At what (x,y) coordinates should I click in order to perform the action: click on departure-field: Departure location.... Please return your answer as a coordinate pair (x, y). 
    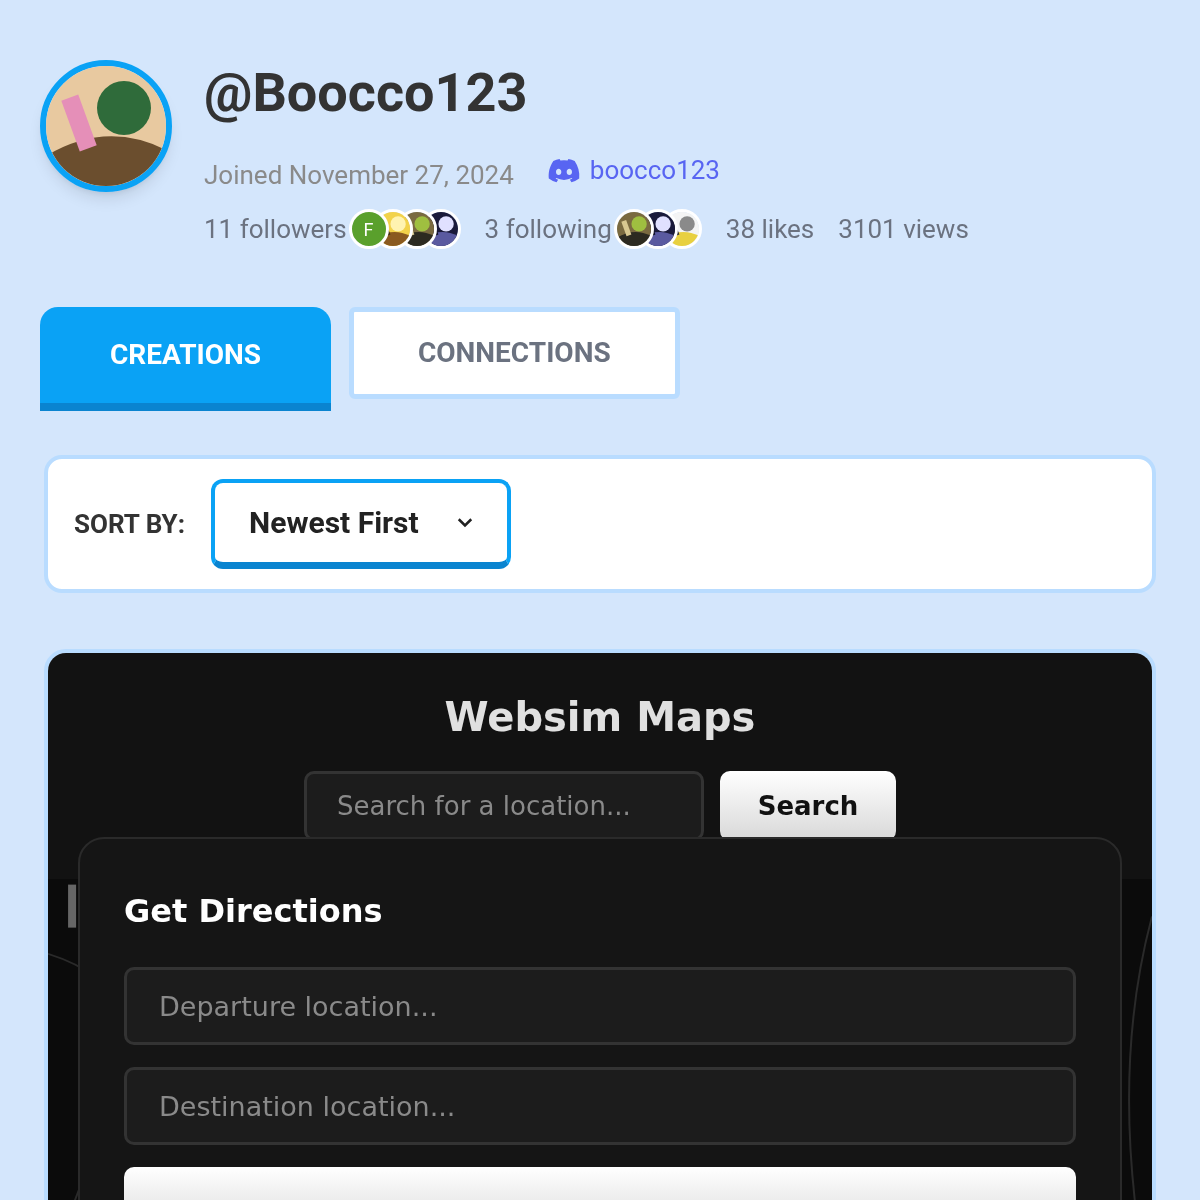
    Looking at the image, I should click on (600, 1006).